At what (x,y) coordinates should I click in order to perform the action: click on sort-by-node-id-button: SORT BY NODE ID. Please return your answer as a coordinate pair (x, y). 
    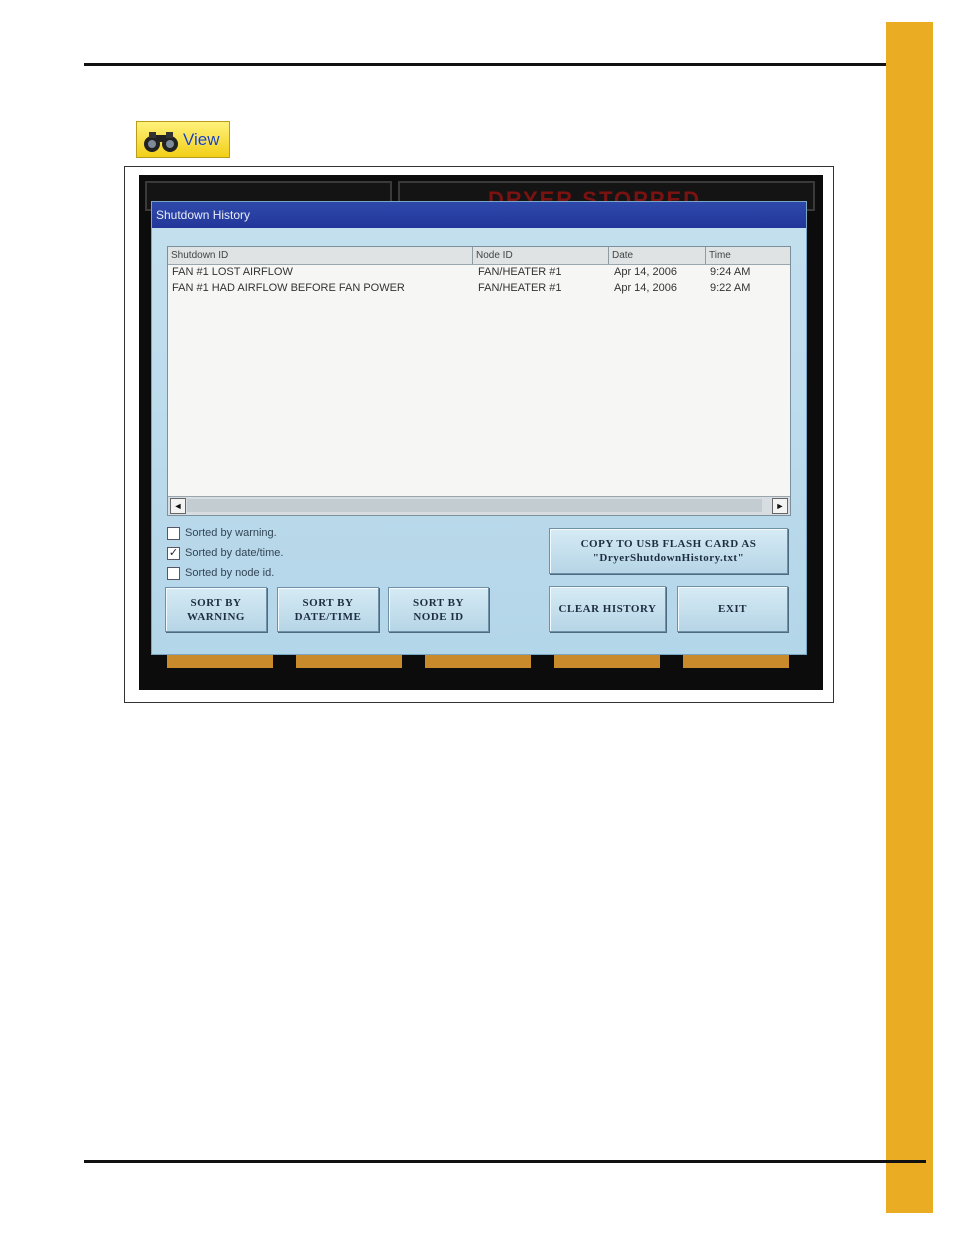
    Looking at the image, I should click on (438, 609).